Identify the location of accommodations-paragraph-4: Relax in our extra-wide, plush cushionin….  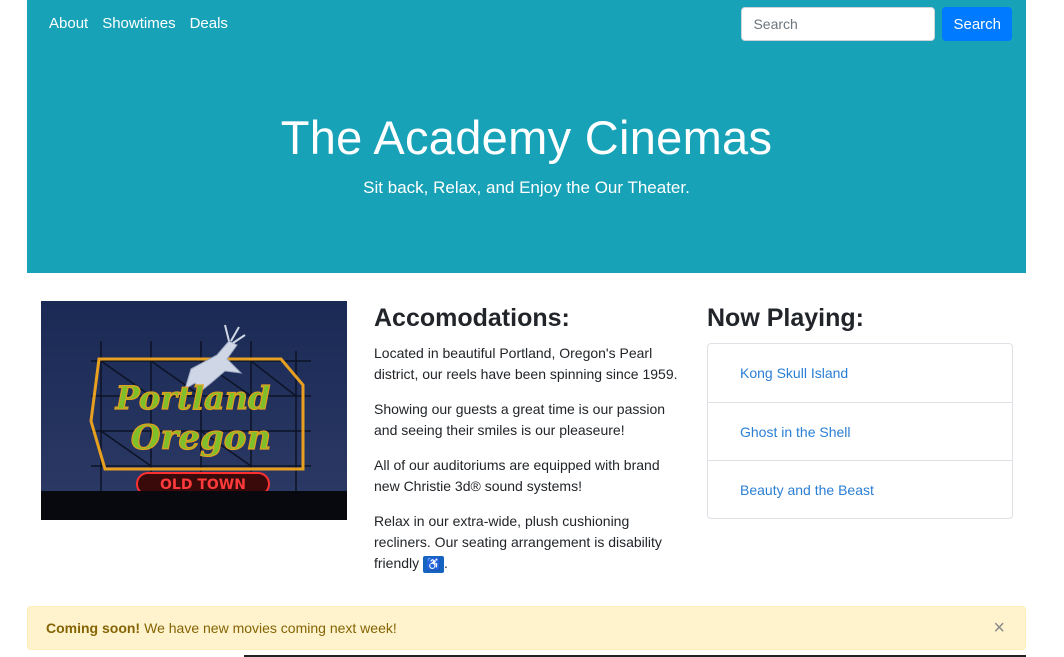
(527, 542).